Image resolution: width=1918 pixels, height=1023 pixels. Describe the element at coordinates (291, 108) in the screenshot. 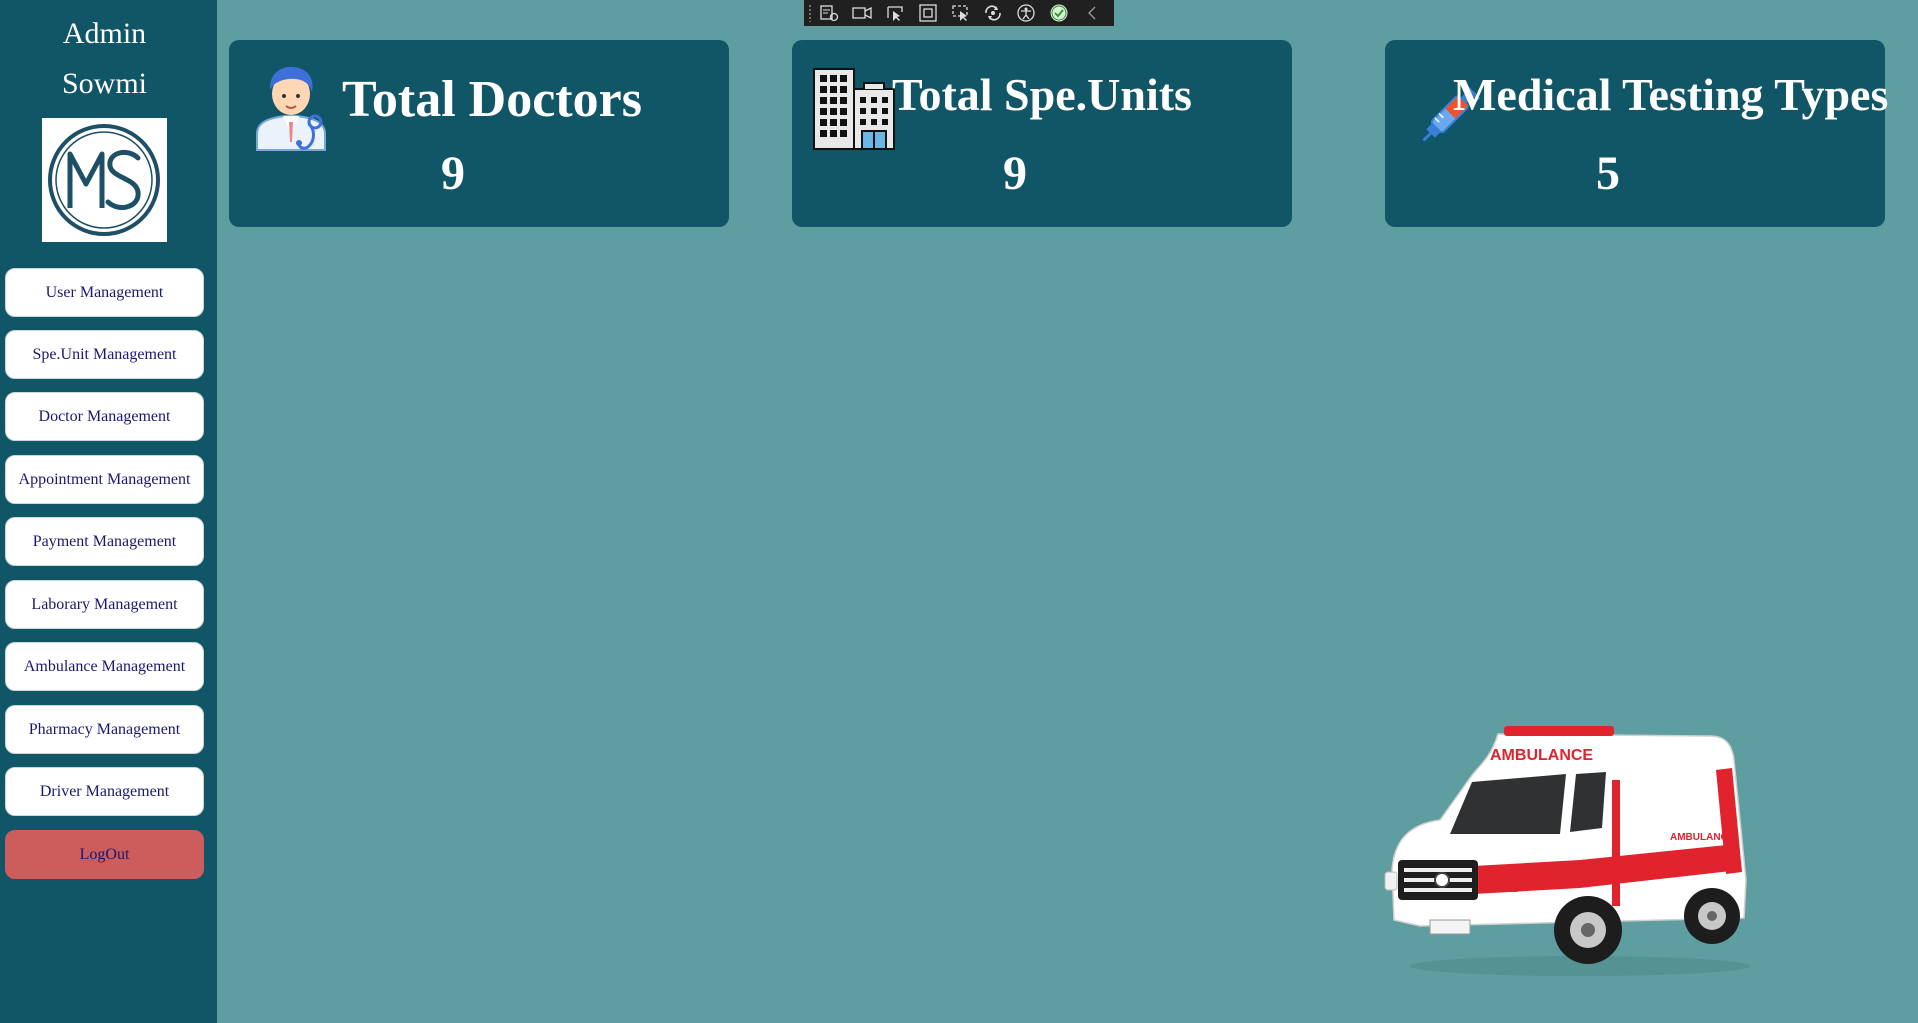

I see `doctor-icon` at that location.